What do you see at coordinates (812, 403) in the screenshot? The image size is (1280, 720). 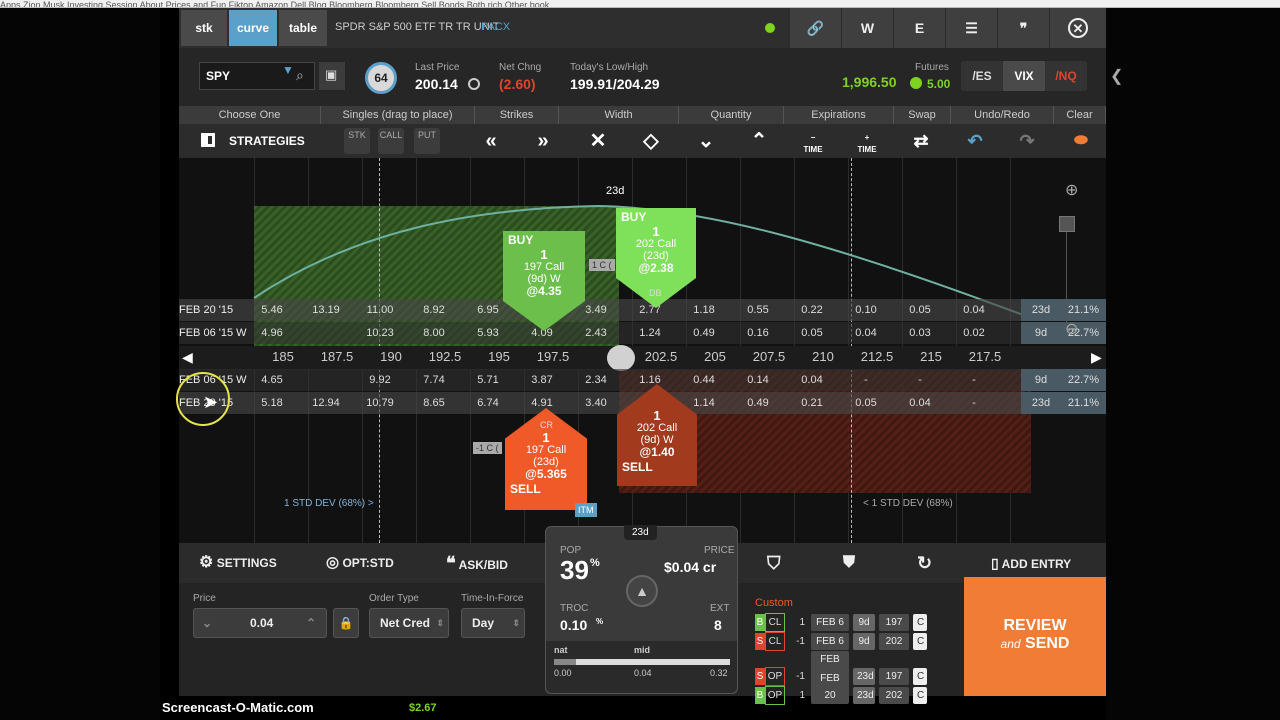 I see `option-price-cell: 0.21` at bounding box center [812, 403].